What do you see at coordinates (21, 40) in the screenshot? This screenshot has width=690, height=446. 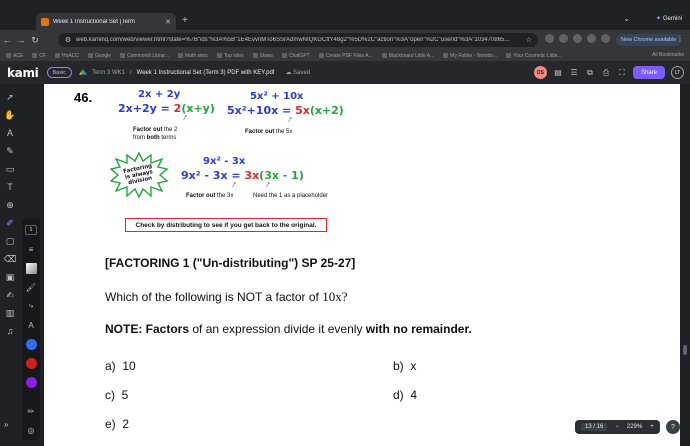 I see `forward-icon: →` at bounding box center [21, 40].